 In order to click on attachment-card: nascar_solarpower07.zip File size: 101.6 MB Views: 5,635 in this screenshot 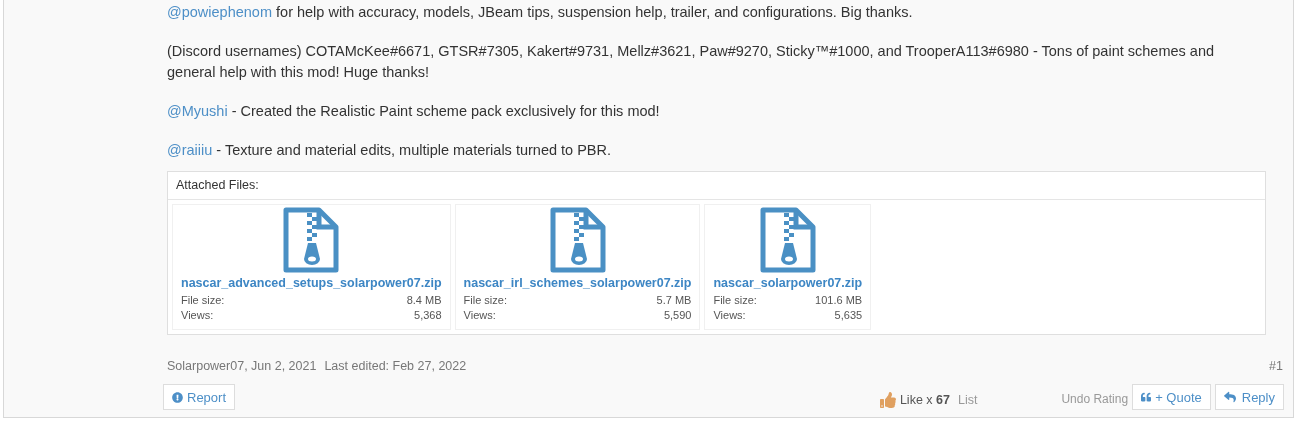, I will do `click(788, 266)`.